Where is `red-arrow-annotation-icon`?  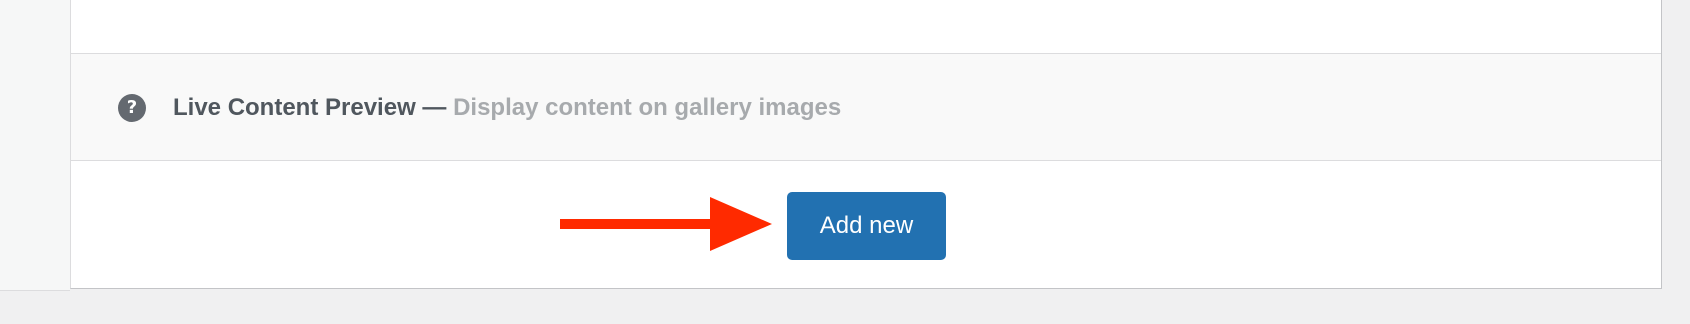 red-arrow-annotation-icon is located at coordinates (666, 224).